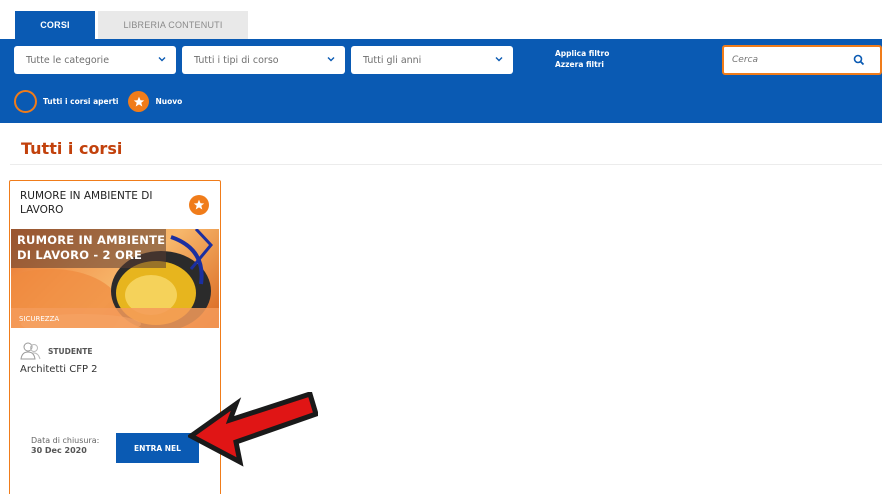 This screenshot has height=494, width=882. I want to click on course-type-select-value: Tutti i tipi di corso, so click(236, 60).